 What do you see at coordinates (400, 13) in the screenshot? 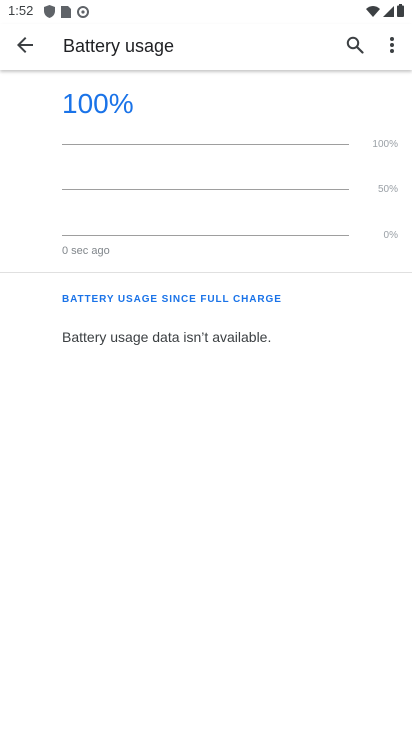
I see `battery-icon` at bounding box center [400, 13].